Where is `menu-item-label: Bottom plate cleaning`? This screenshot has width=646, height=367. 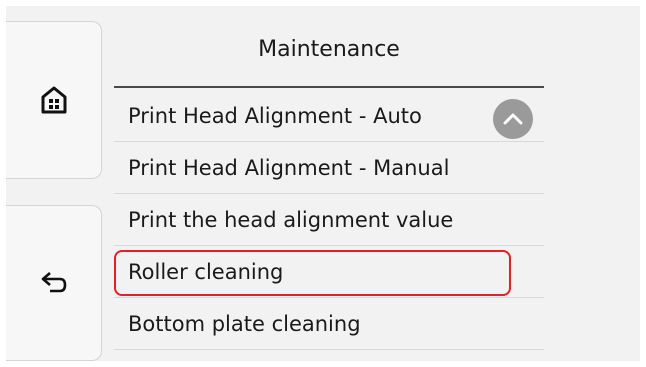
menu-item-label: Bottom plate cleaning is located at coordinates (244, 324).